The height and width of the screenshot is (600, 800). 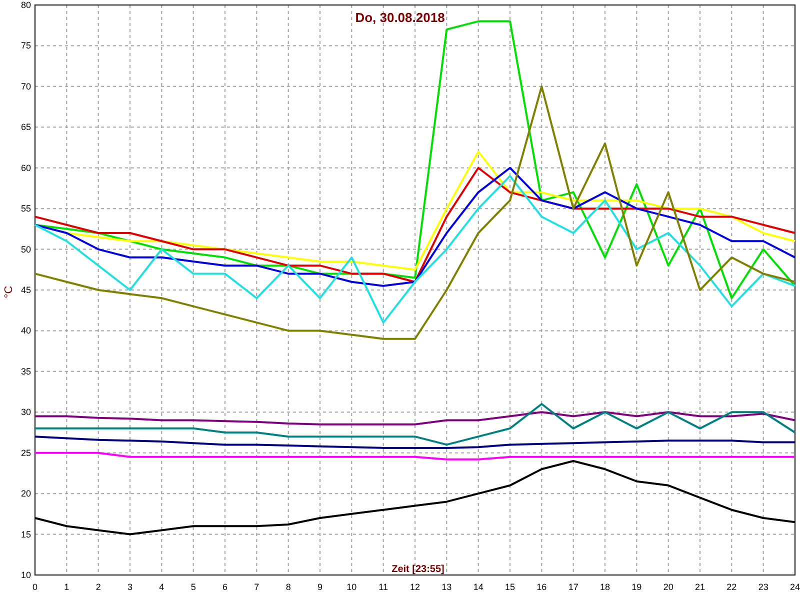 What do you see at coordinates (25, 412) in the screenshot?
I see `tick-label: 30` at bounding box center [25, 412].